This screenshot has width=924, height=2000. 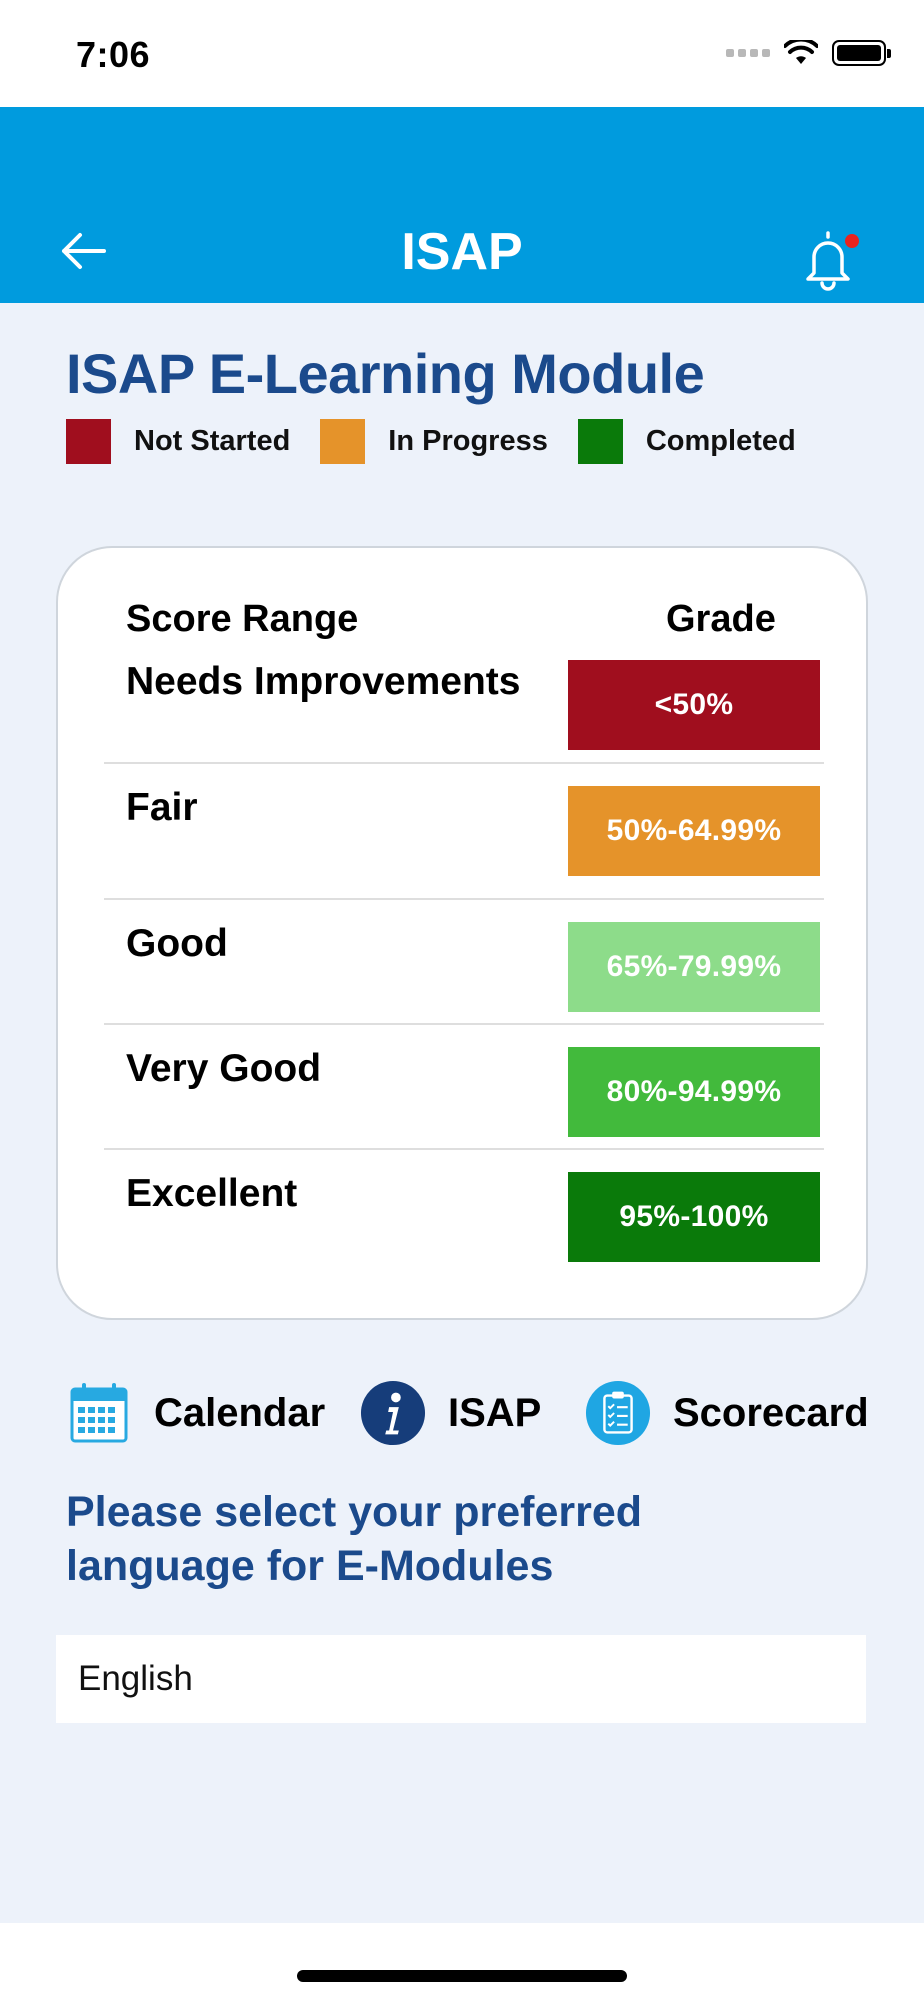 I want to click on grade-row-label: Very Good, so click(x=224, y=1068).